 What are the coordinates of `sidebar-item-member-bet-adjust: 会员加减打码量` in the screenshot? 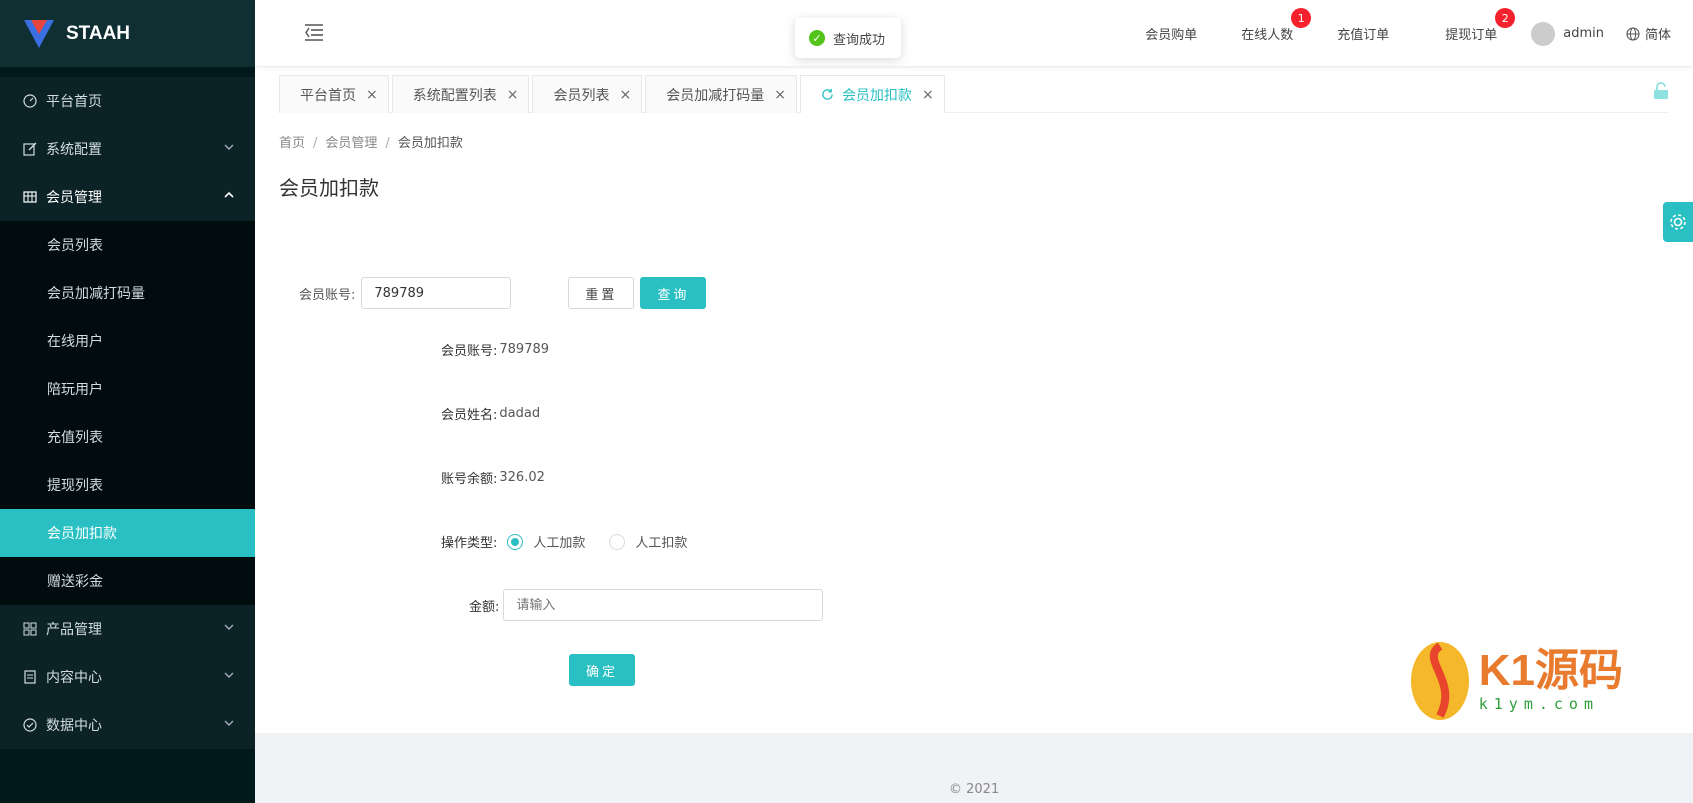 It's located at (127, 293).